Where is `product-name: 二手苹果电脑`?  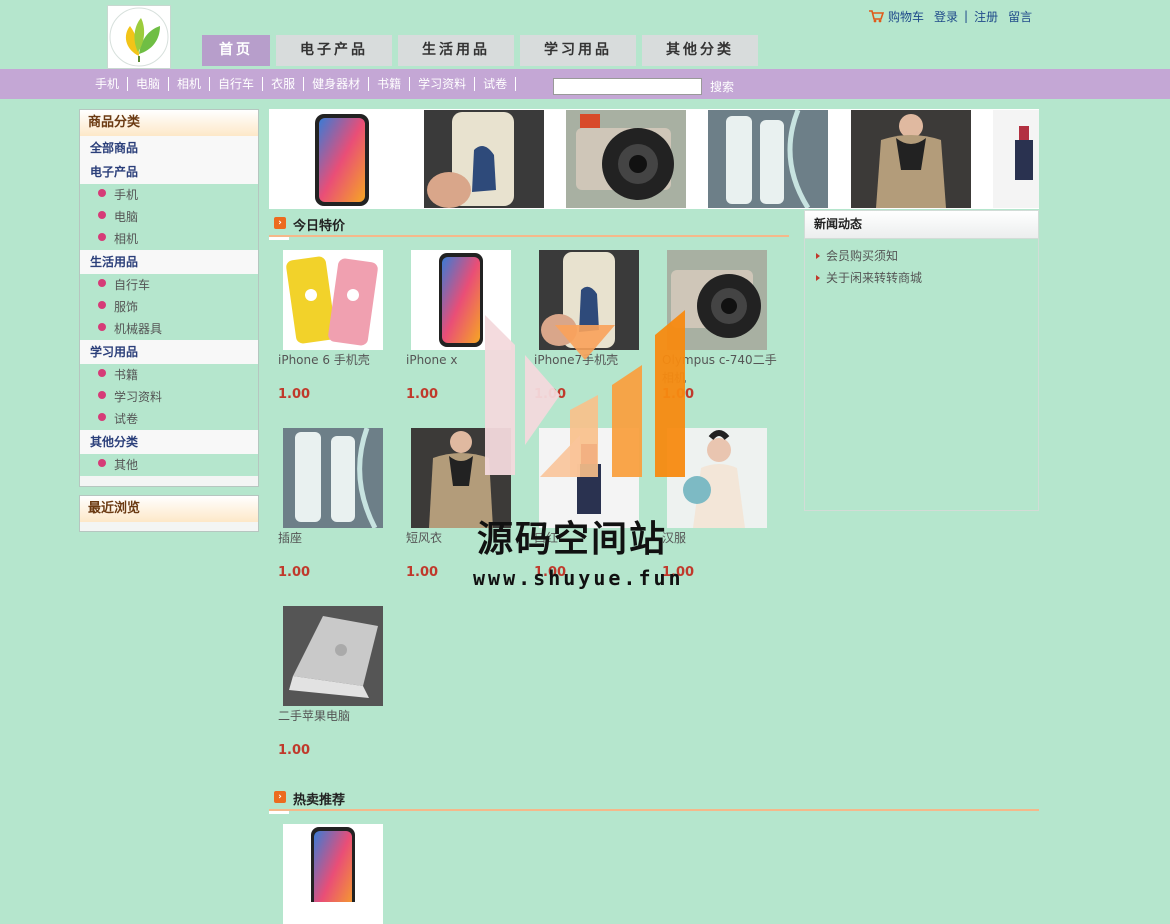
product-name: 二手苹果电脑 is located at coordinates (338, 716).